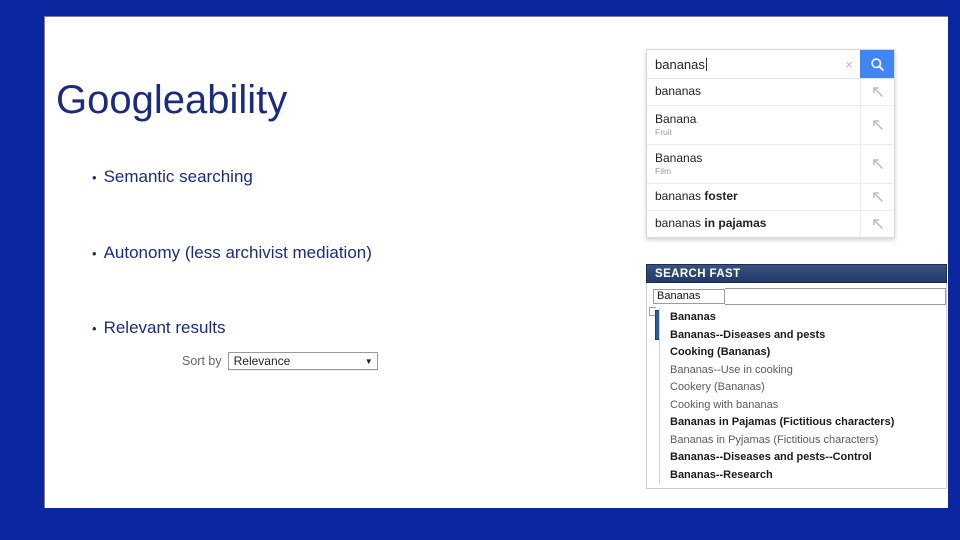  Describe the element at coordinates (808, 353) in the screenshot. I see `list-item: Cooking (Bananas)` at that location.